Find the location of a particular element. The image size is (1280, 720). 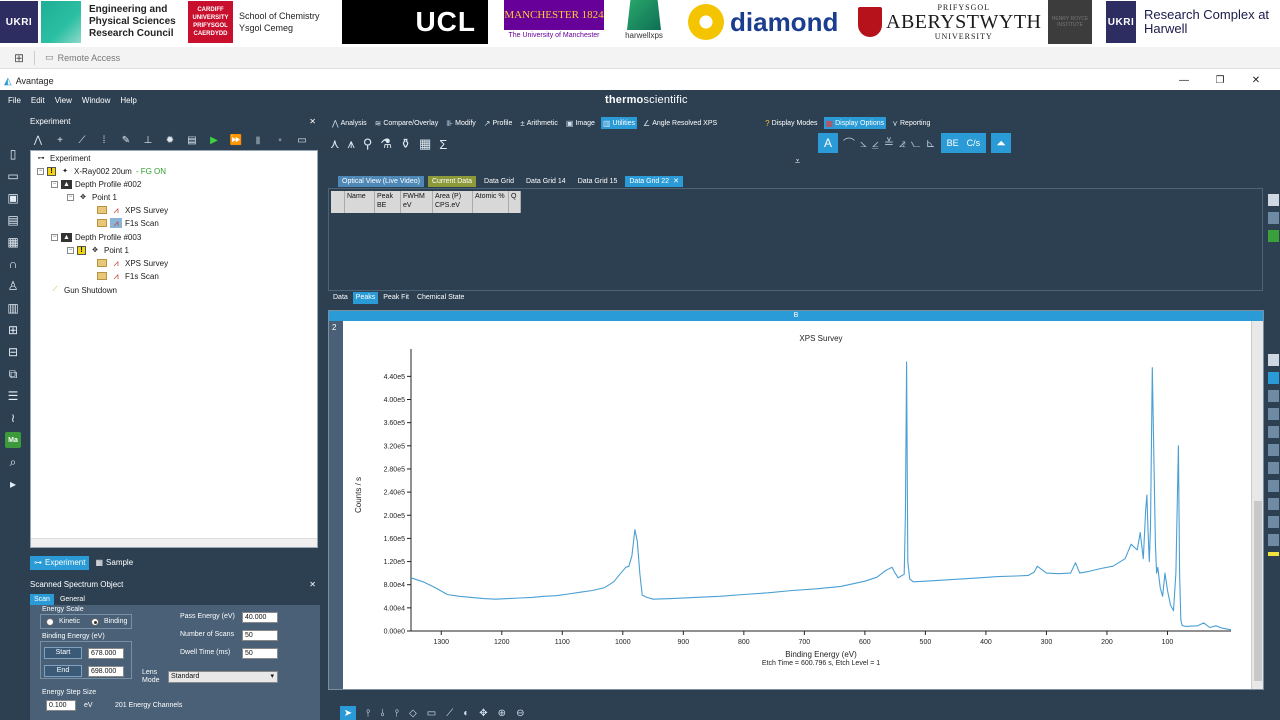

pen-icon: ✎ is located at coordinates (126, 140).